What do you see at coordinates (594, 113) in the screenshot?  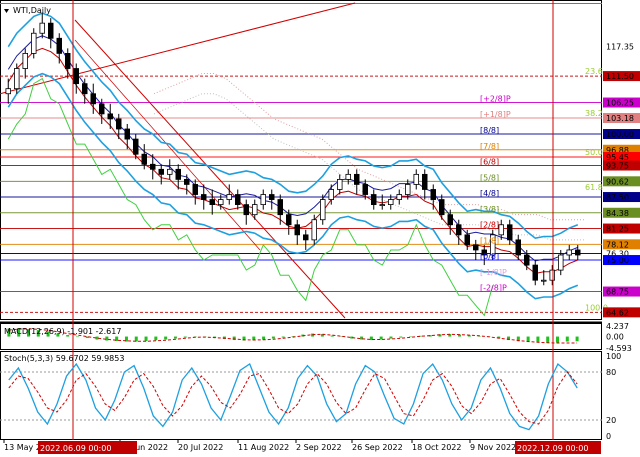 I see `fib-label: 38.2` at bounding box center [594, 113].